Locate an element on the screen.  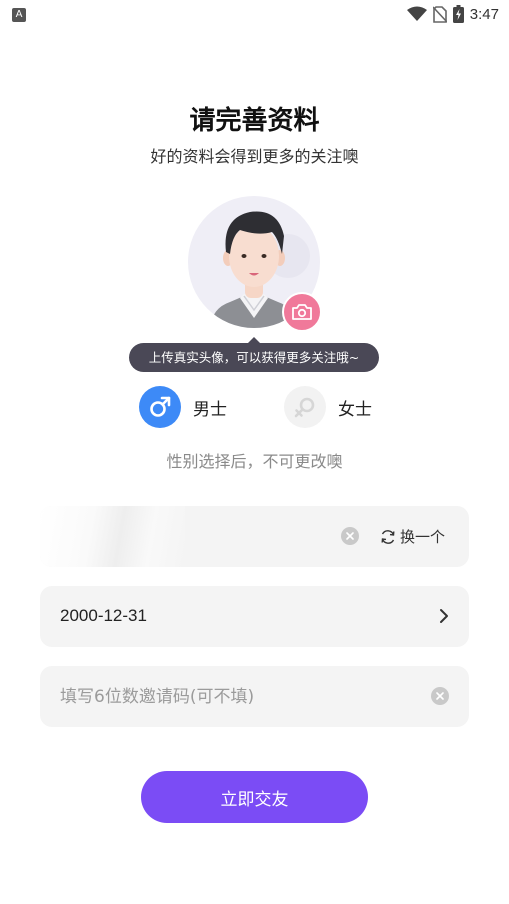
gender-male-option: 男士 is located at coordinates (183, 407).